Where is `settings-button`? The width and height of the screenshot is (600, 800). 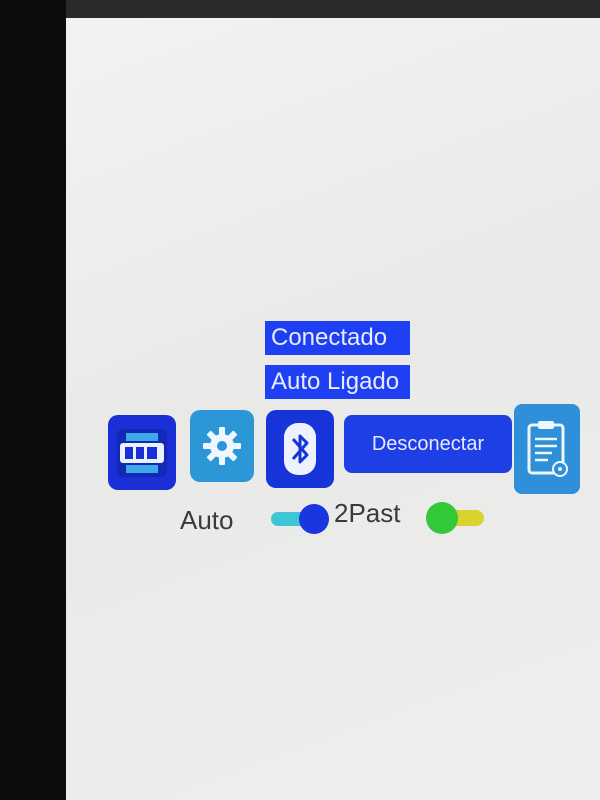 settings-button is located at coordinates (222, 446).